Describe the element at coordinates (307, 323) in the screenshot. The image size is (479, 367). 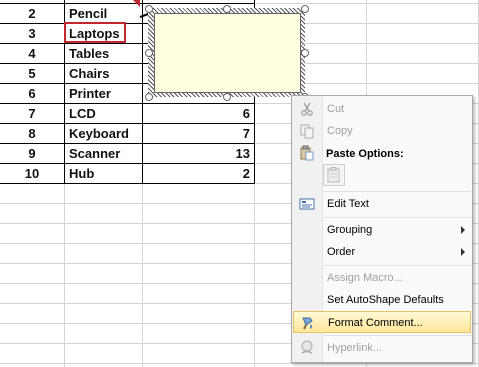
I see `format-paint-icon` at that location.